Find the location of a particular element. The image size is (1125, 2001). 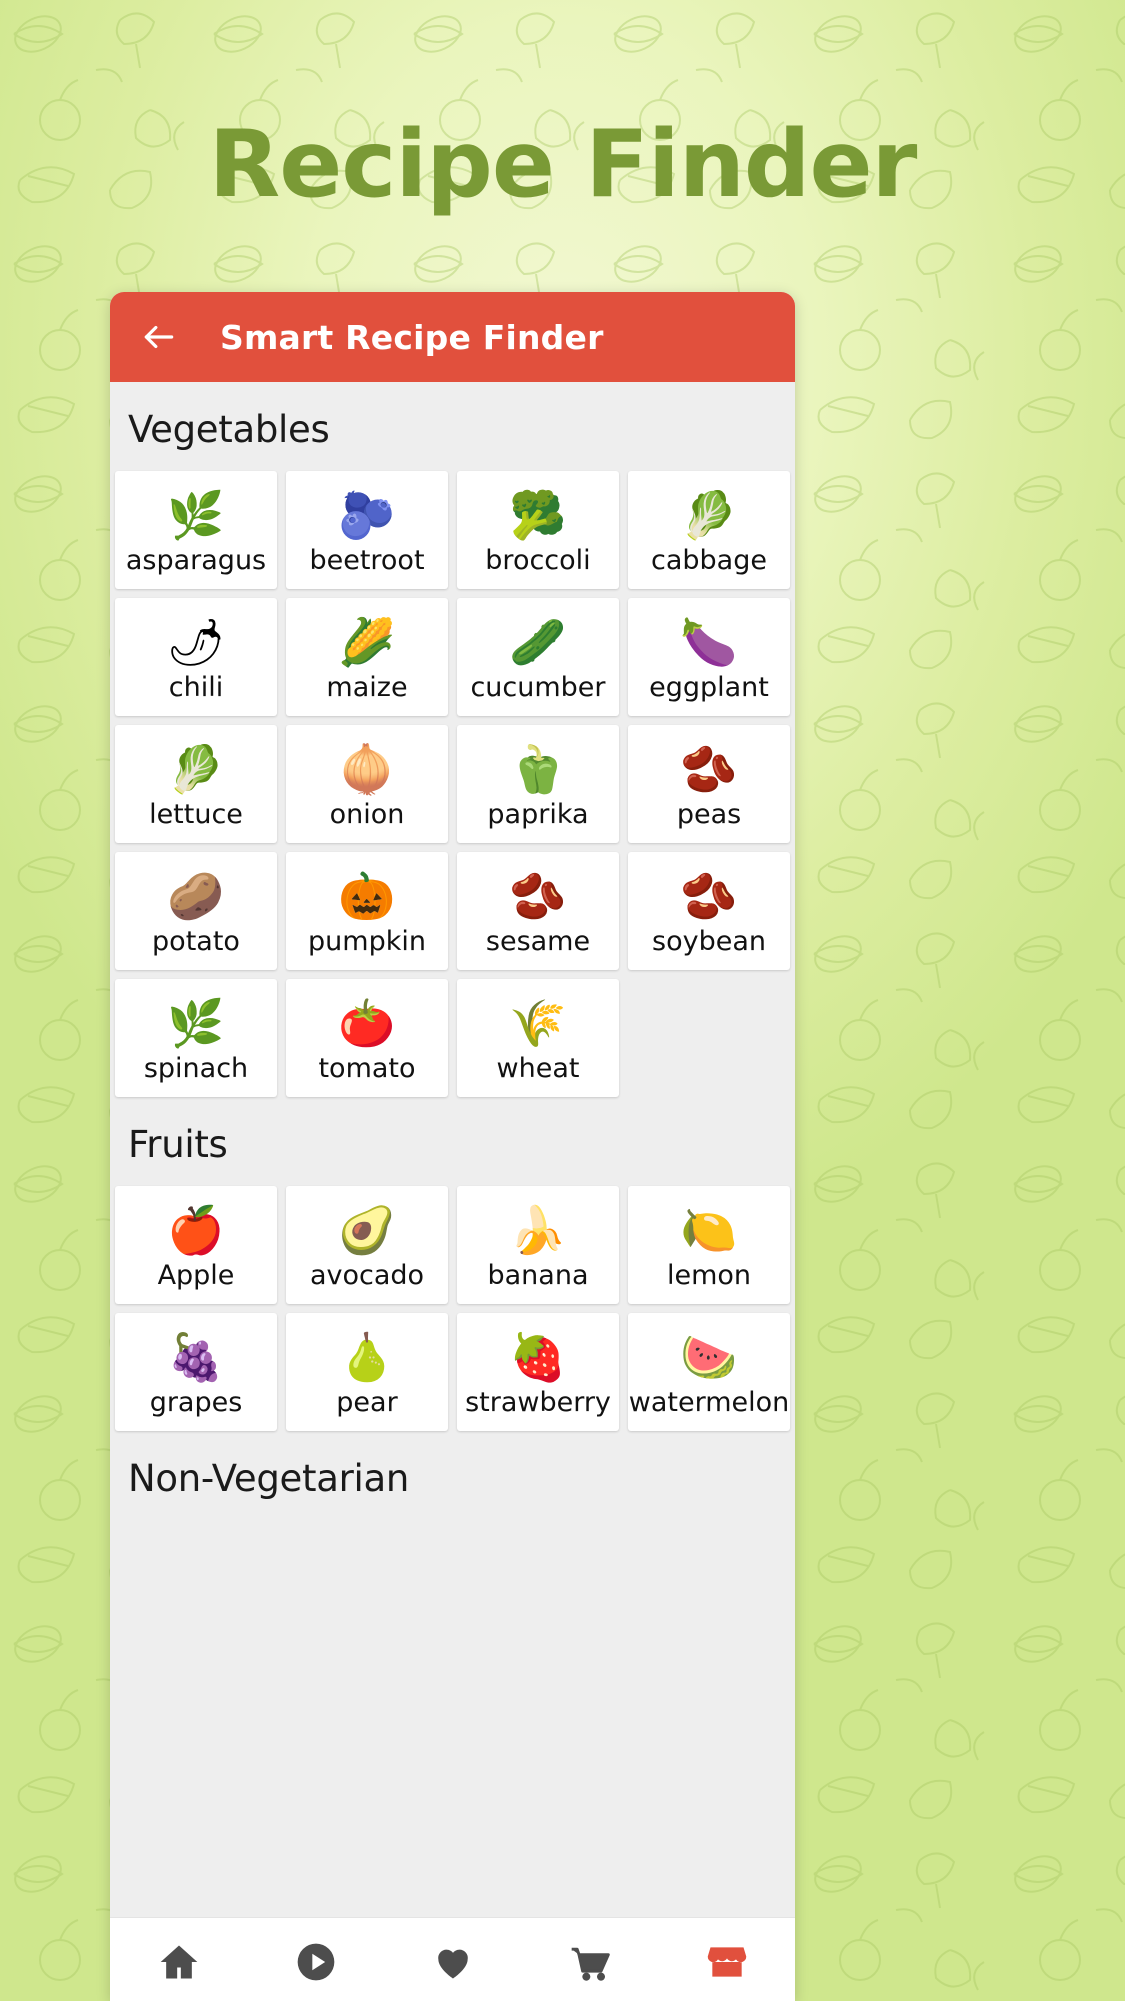

onion-icon: 🧅 is located at coordinates (367, 768).